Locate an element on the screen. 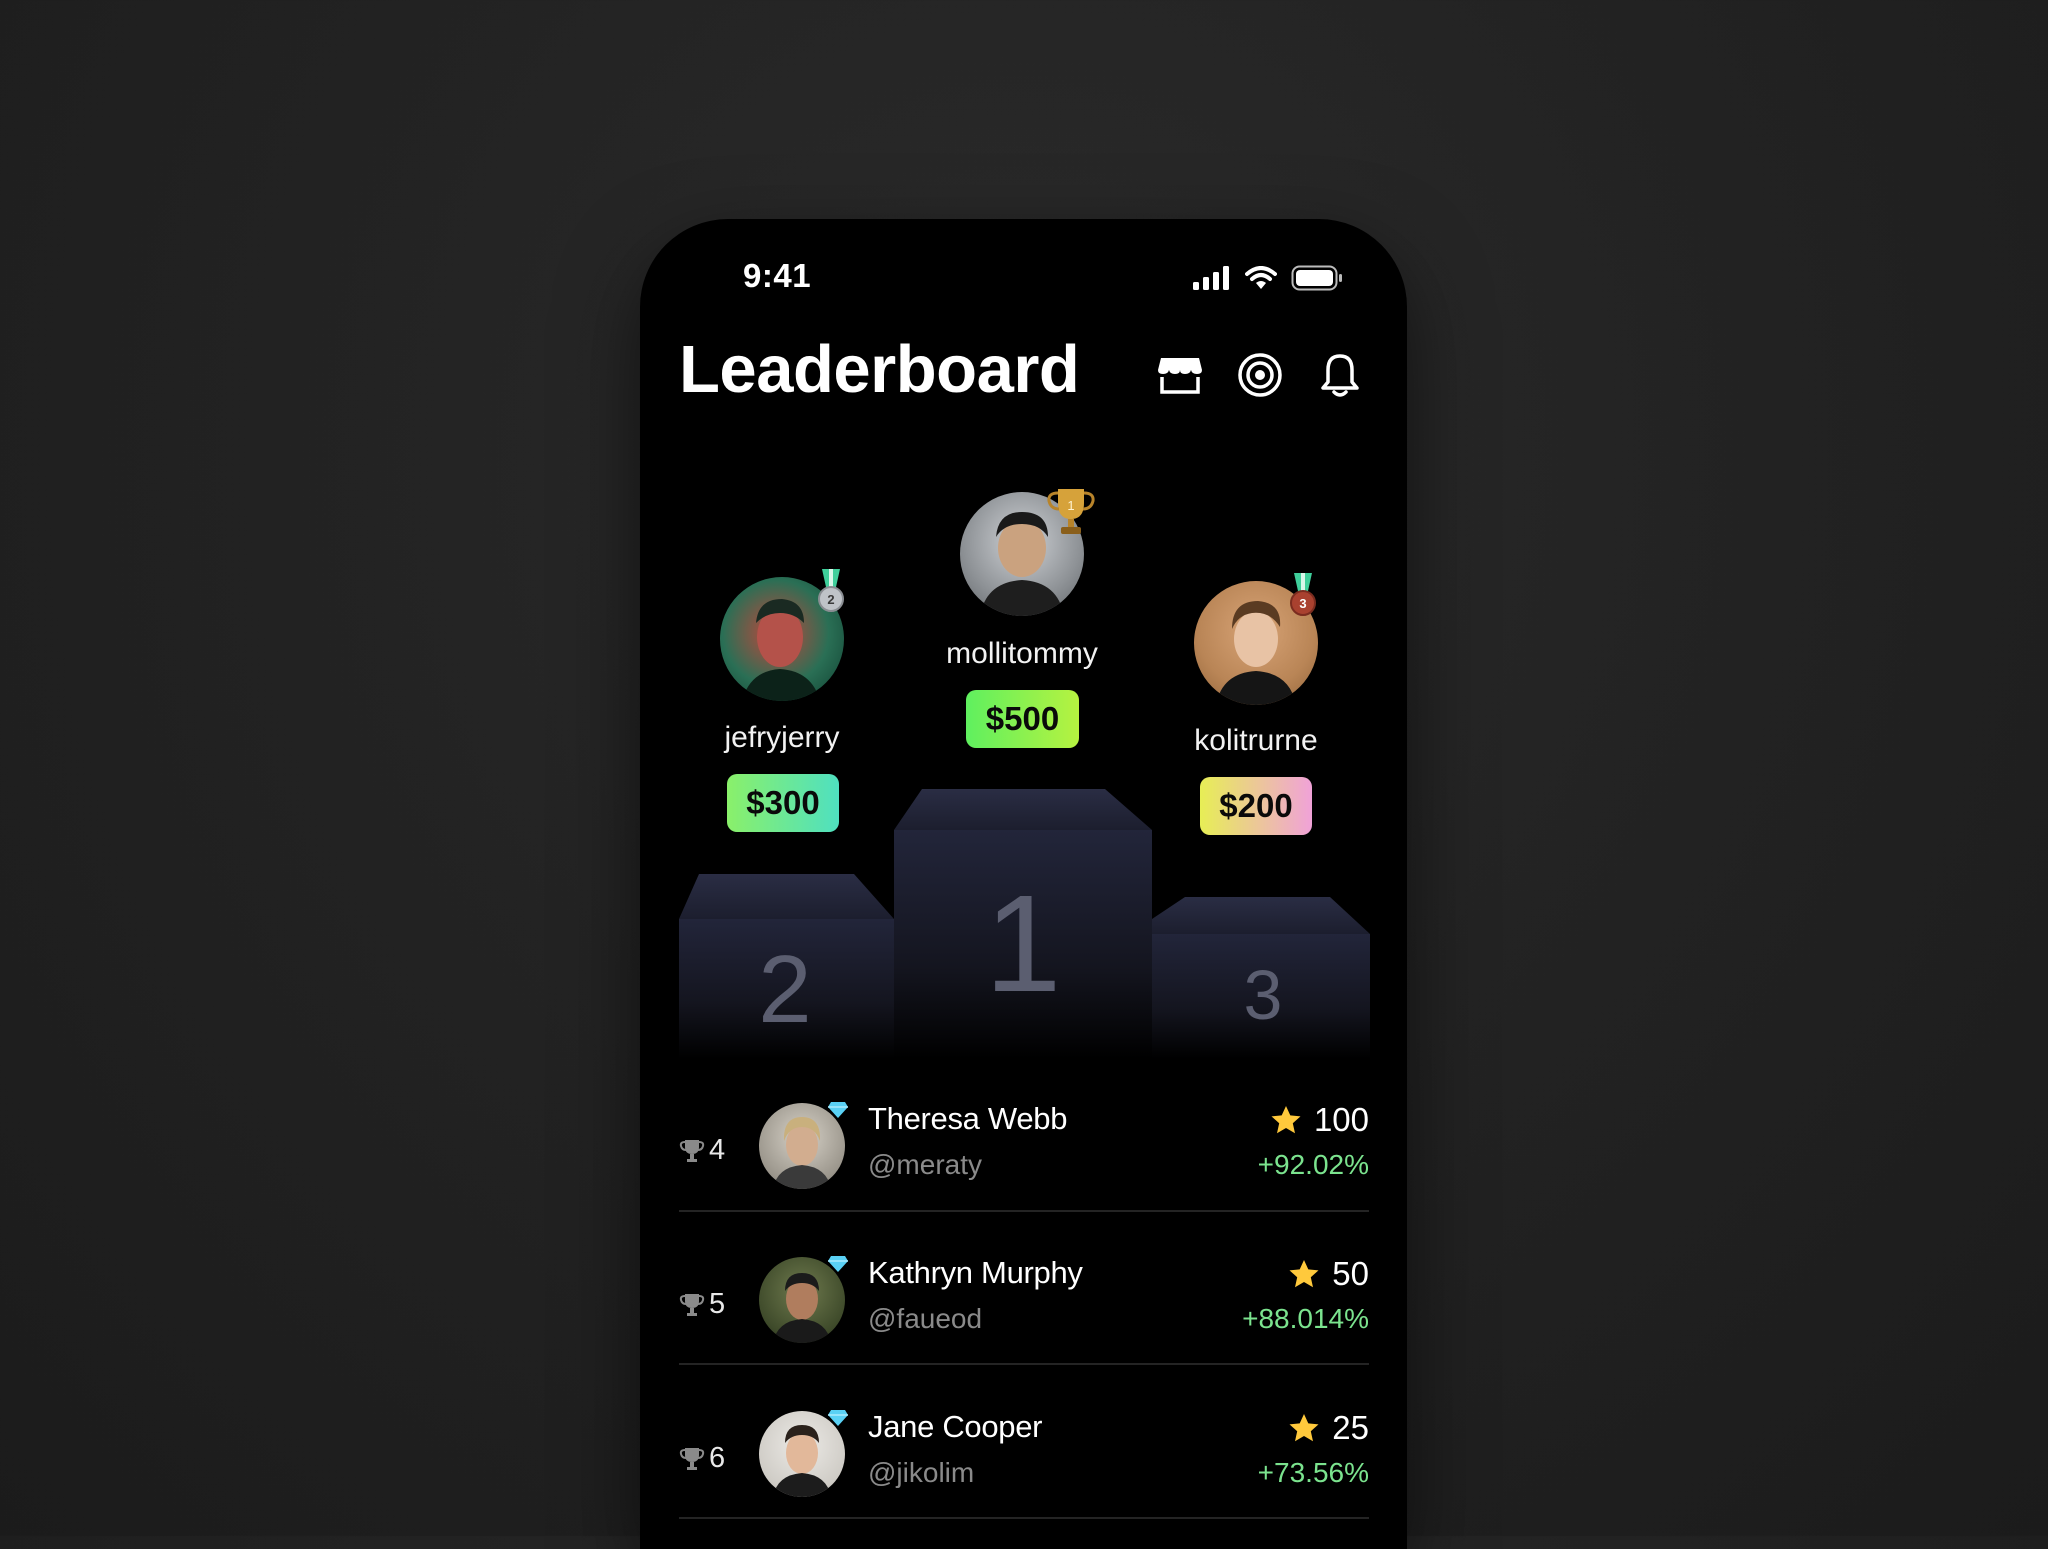  list-item: 5 Kathryn Murphy @faueod 50 +88.014% is located at coordinates (1024, 1322).